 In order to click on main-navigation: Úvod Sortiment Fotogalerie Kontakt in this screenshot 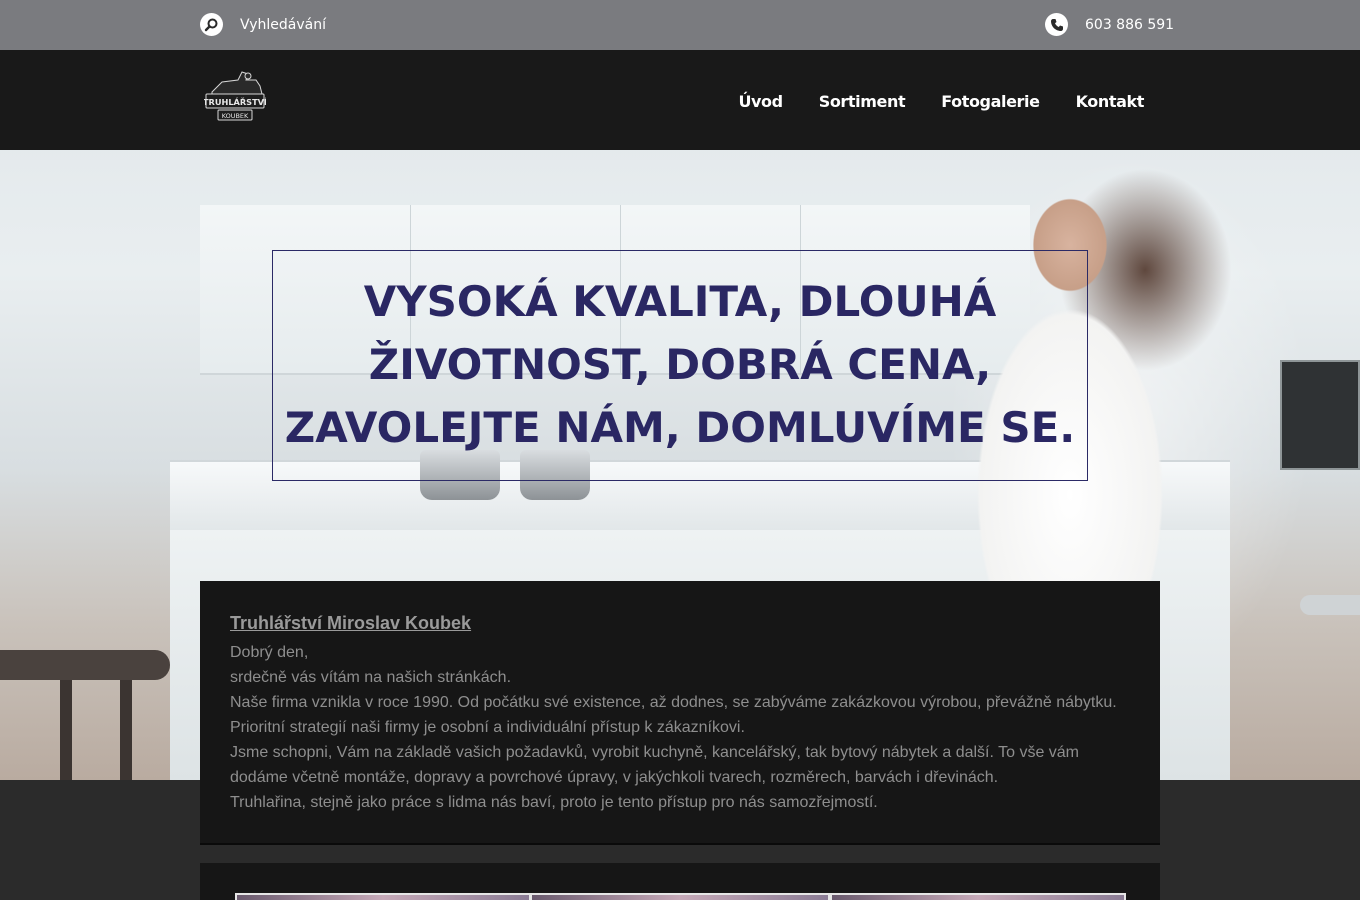, I will do `click(923, 101)`.